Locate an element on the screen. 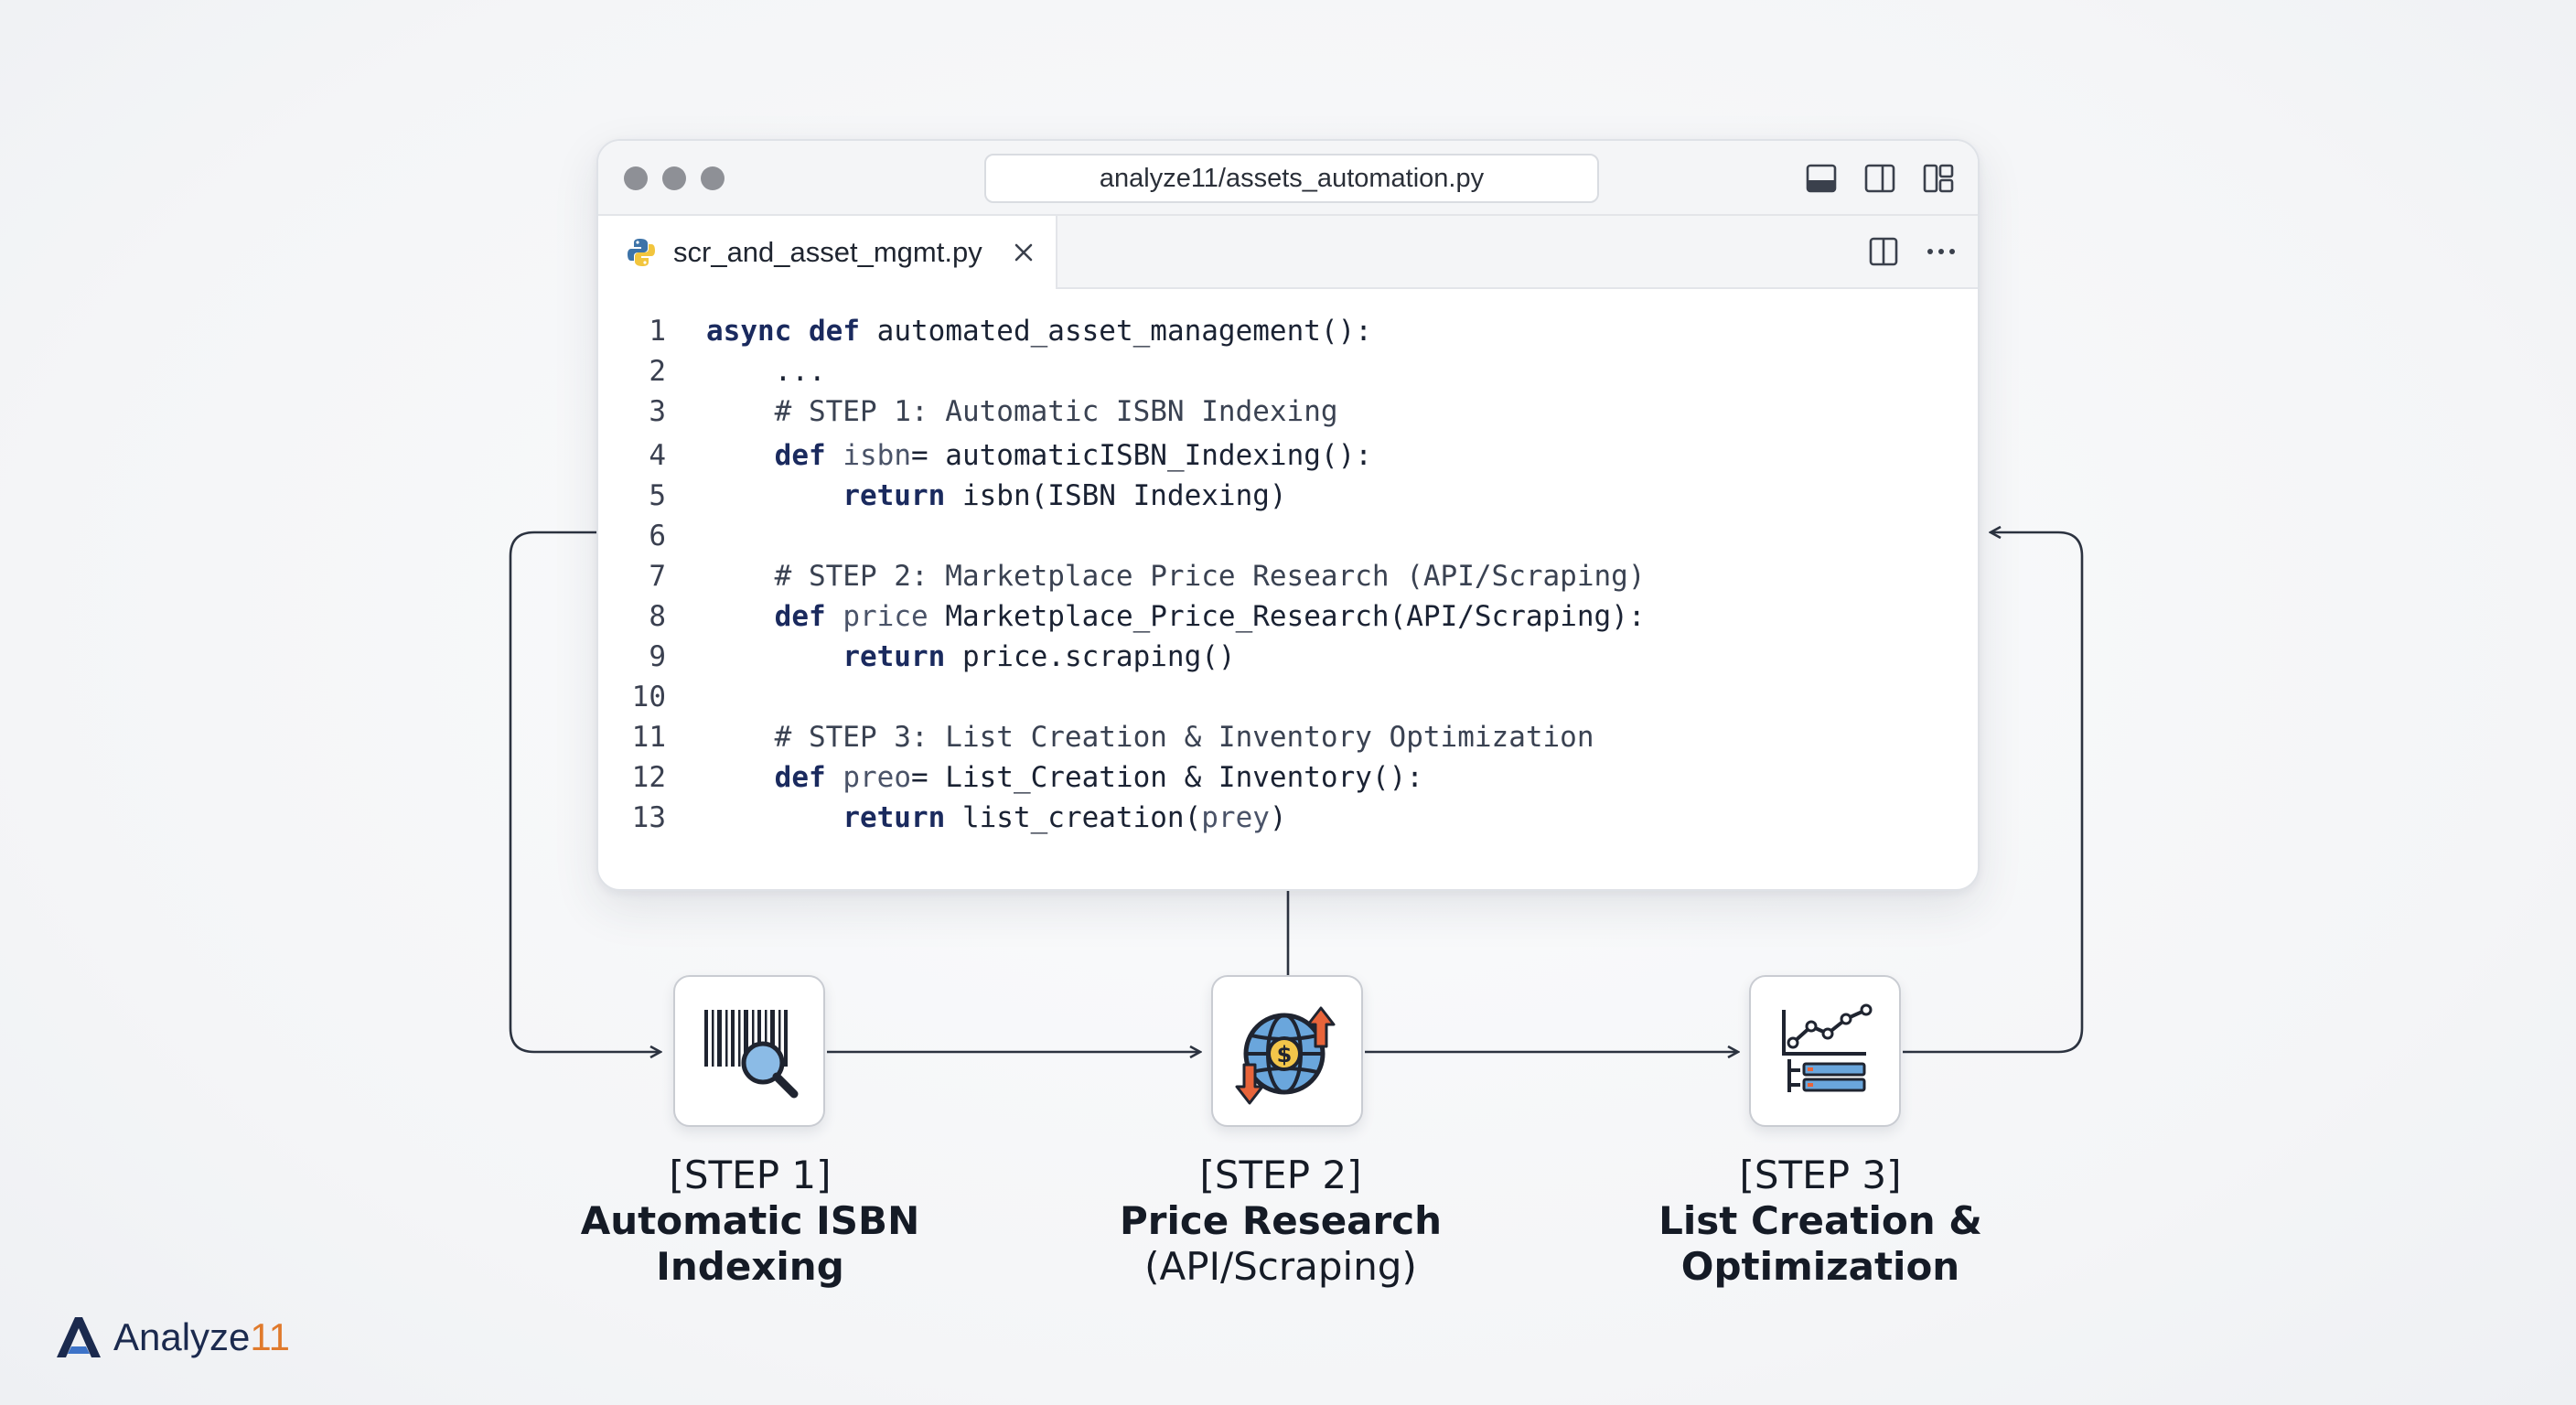  title-bar: analyze11/assets_automation.py is located at coordinates (1288, 178).